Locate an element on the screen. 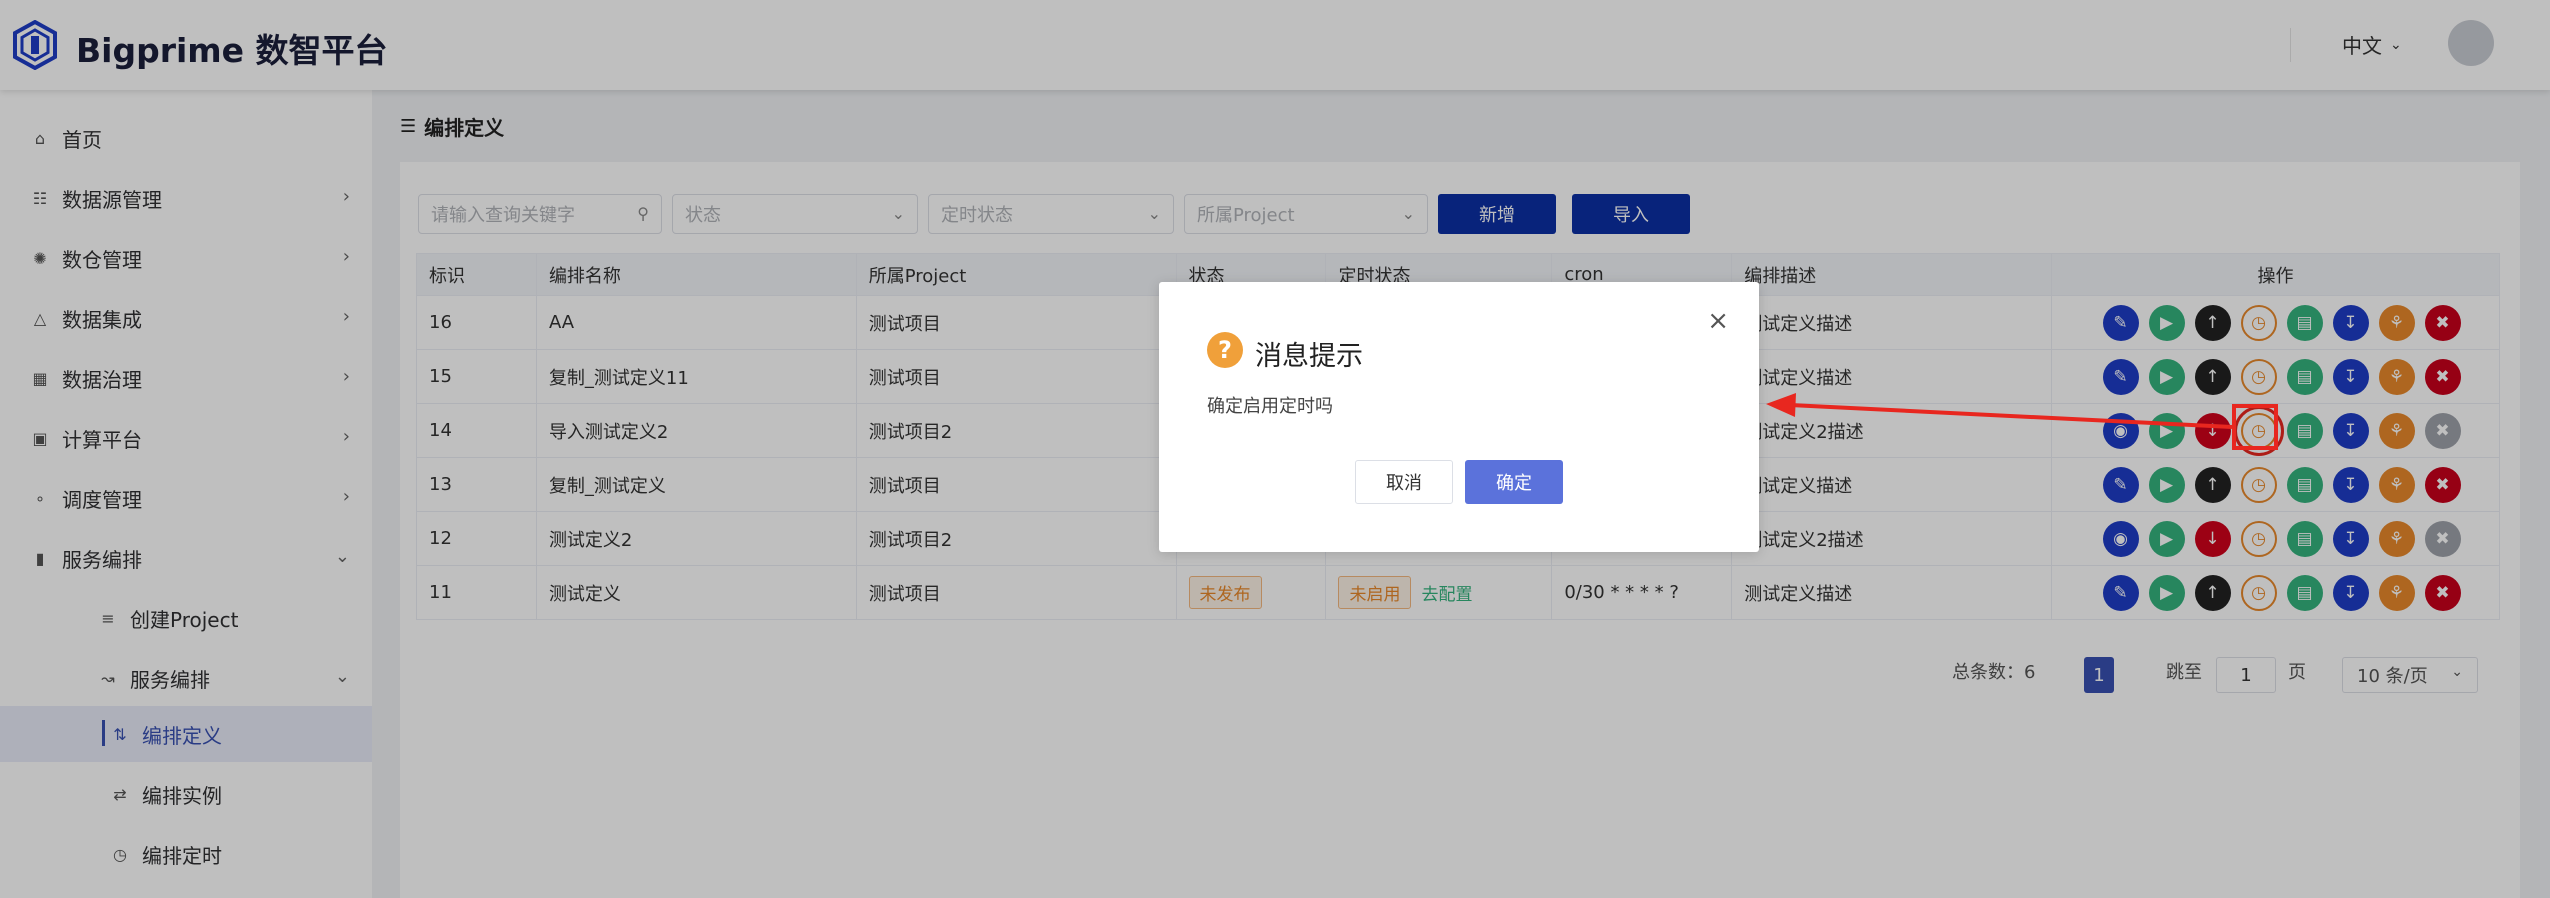 This screenshot has width=2550, height=898. confirm-dialog: × ? 消息提示 确定启用定时吗 取消 确定 is located at coordinates (1459, 417).